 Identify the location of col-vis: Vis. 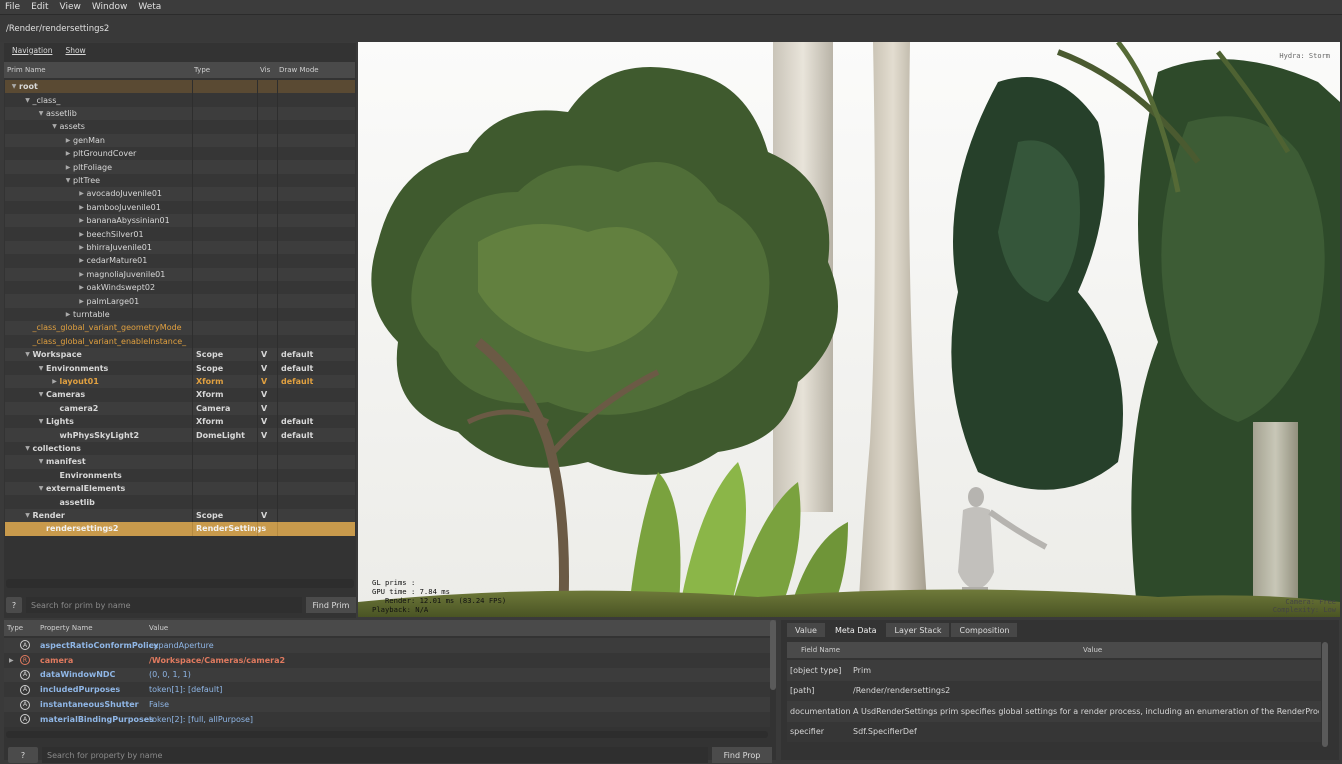
(265, 70).